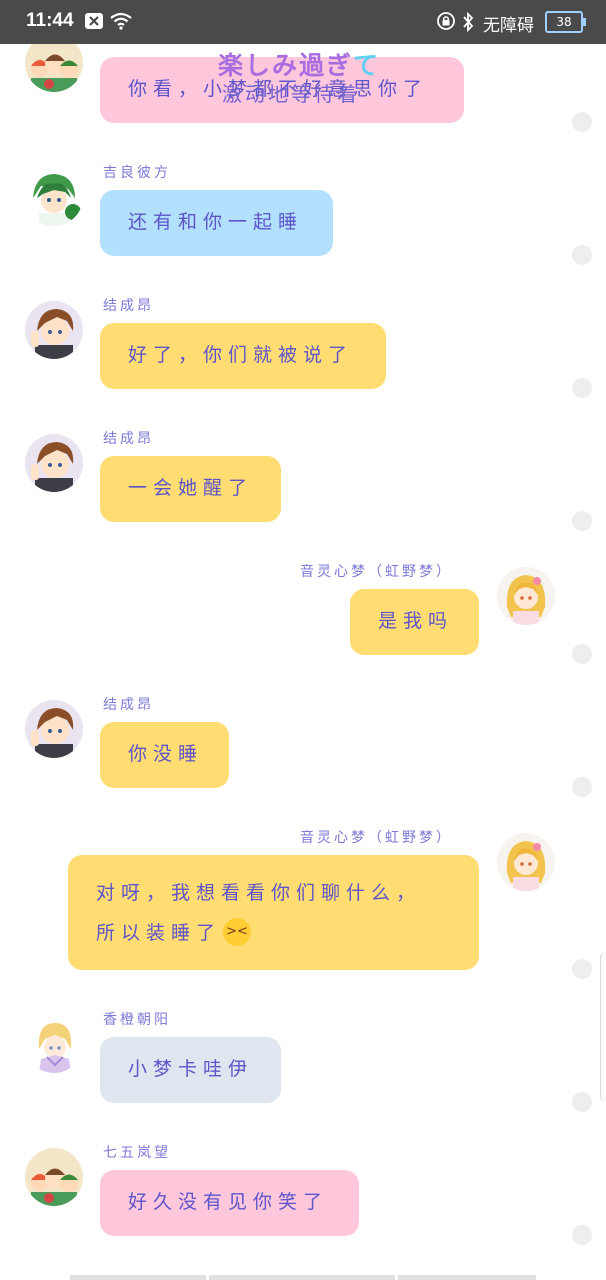  What do you see at coordinates (159, 933) in the screenshot?
I see `message-text: 所以装睡了` at bounding box center [159, 933].